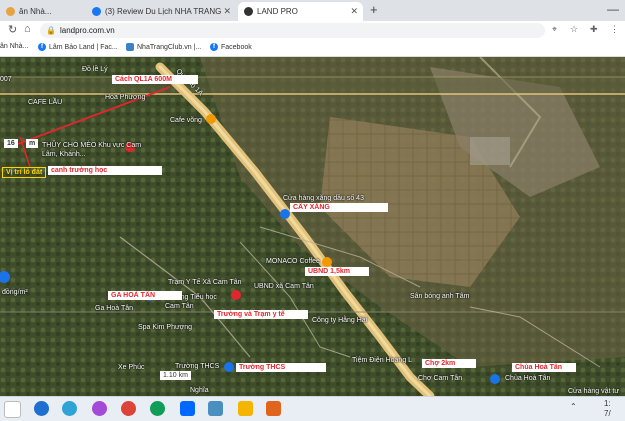 This screenshot has height=421, width=625. I want to click on place-label: Trường THCS, so click(197, 366).